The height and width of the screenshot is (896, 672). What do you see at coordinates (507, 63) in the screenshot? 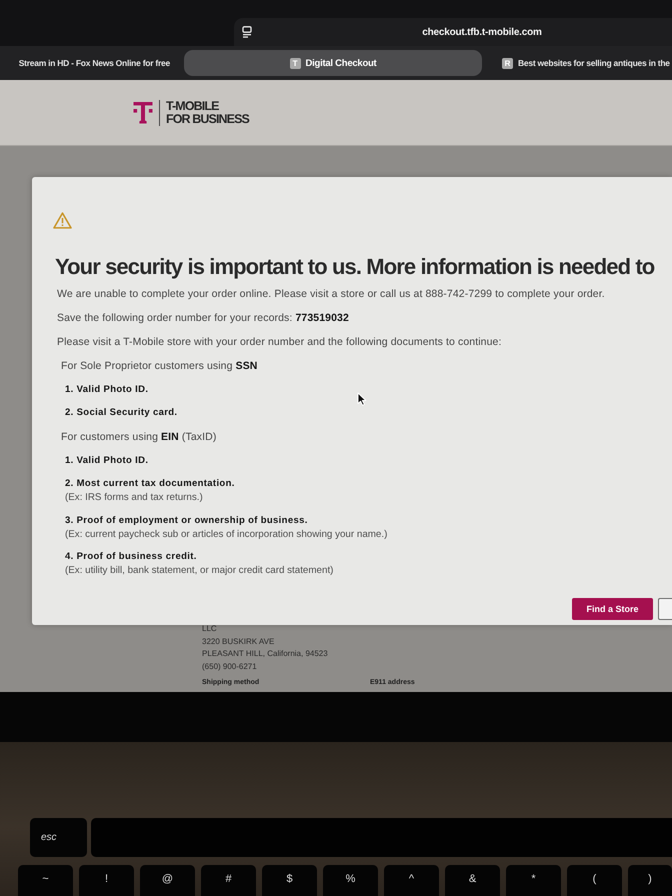
I see `tab-favicon: R` at bounding box center [507, 63].